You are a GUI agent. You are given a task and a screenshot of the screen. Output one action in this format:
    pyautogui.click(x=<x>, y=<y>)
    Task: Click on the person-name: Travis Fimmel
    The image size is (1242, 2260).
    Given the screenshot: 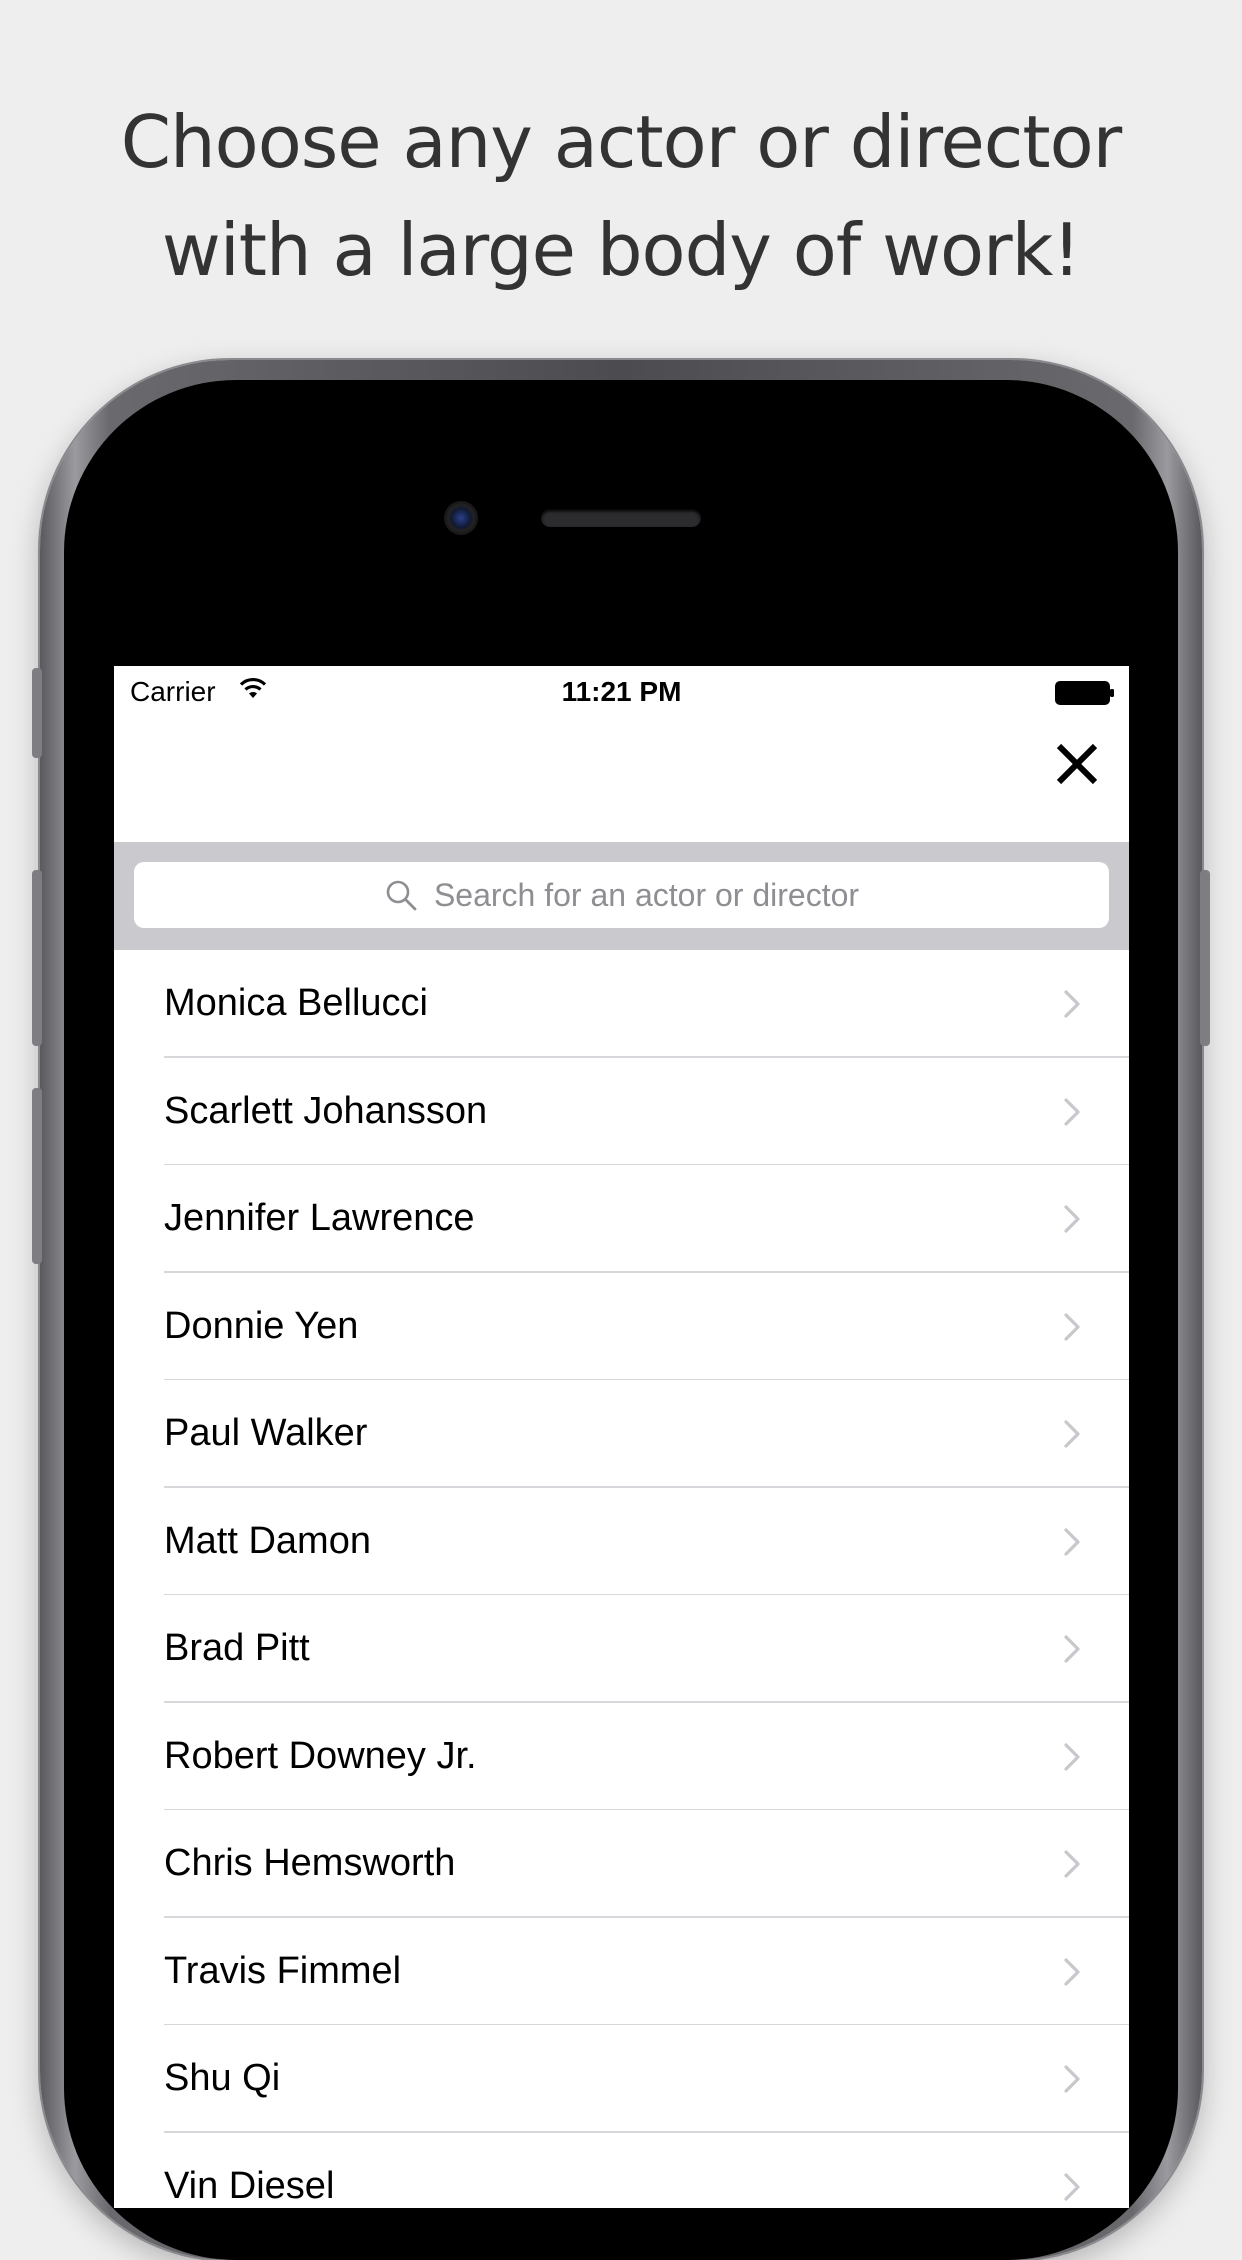 What is the action you would take?
    pyautogui.click(x=283, y=1970)
    